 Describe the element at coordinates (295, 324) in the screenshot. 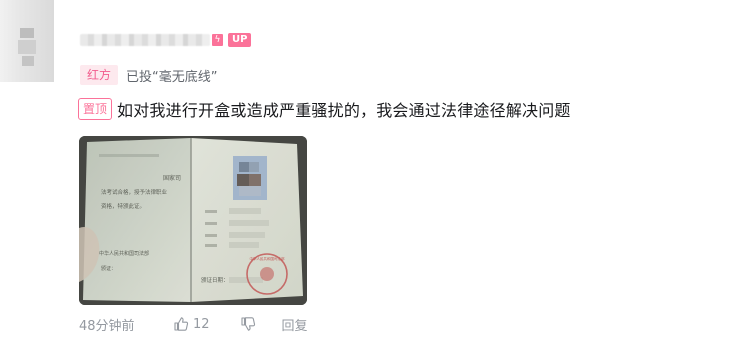

I see `reply-button: 回复` at that location.